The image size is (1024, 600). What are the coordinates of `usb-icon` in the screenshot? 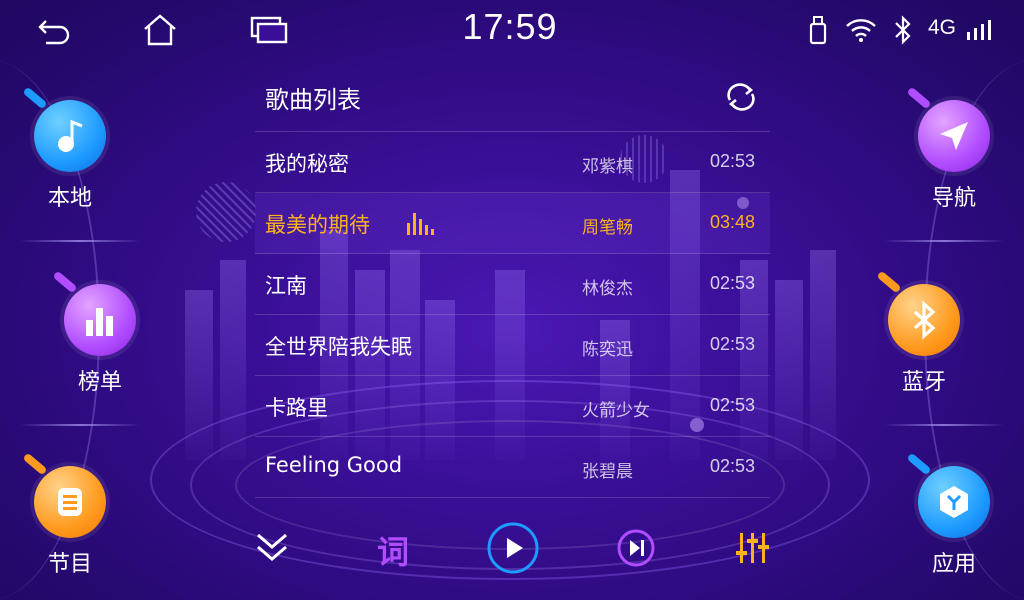 It's located at (818, 30).